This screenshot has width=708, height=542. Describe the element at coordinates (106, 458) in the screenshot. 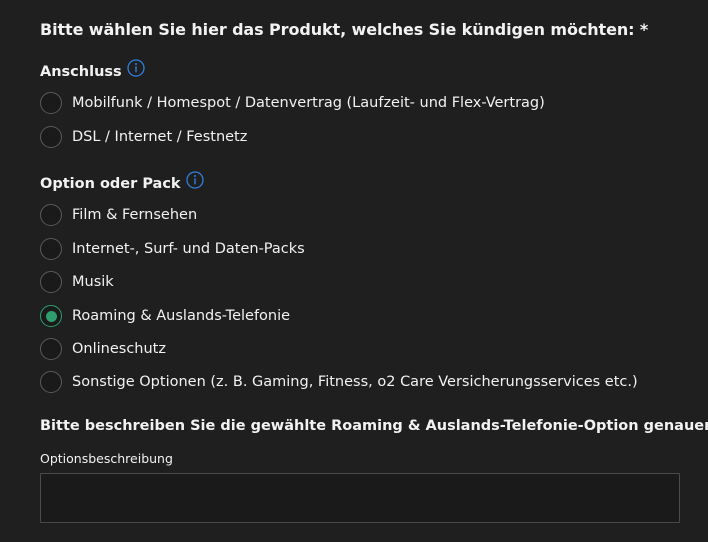

I see `description-field-label: Optionsbeschreibung` at that location.